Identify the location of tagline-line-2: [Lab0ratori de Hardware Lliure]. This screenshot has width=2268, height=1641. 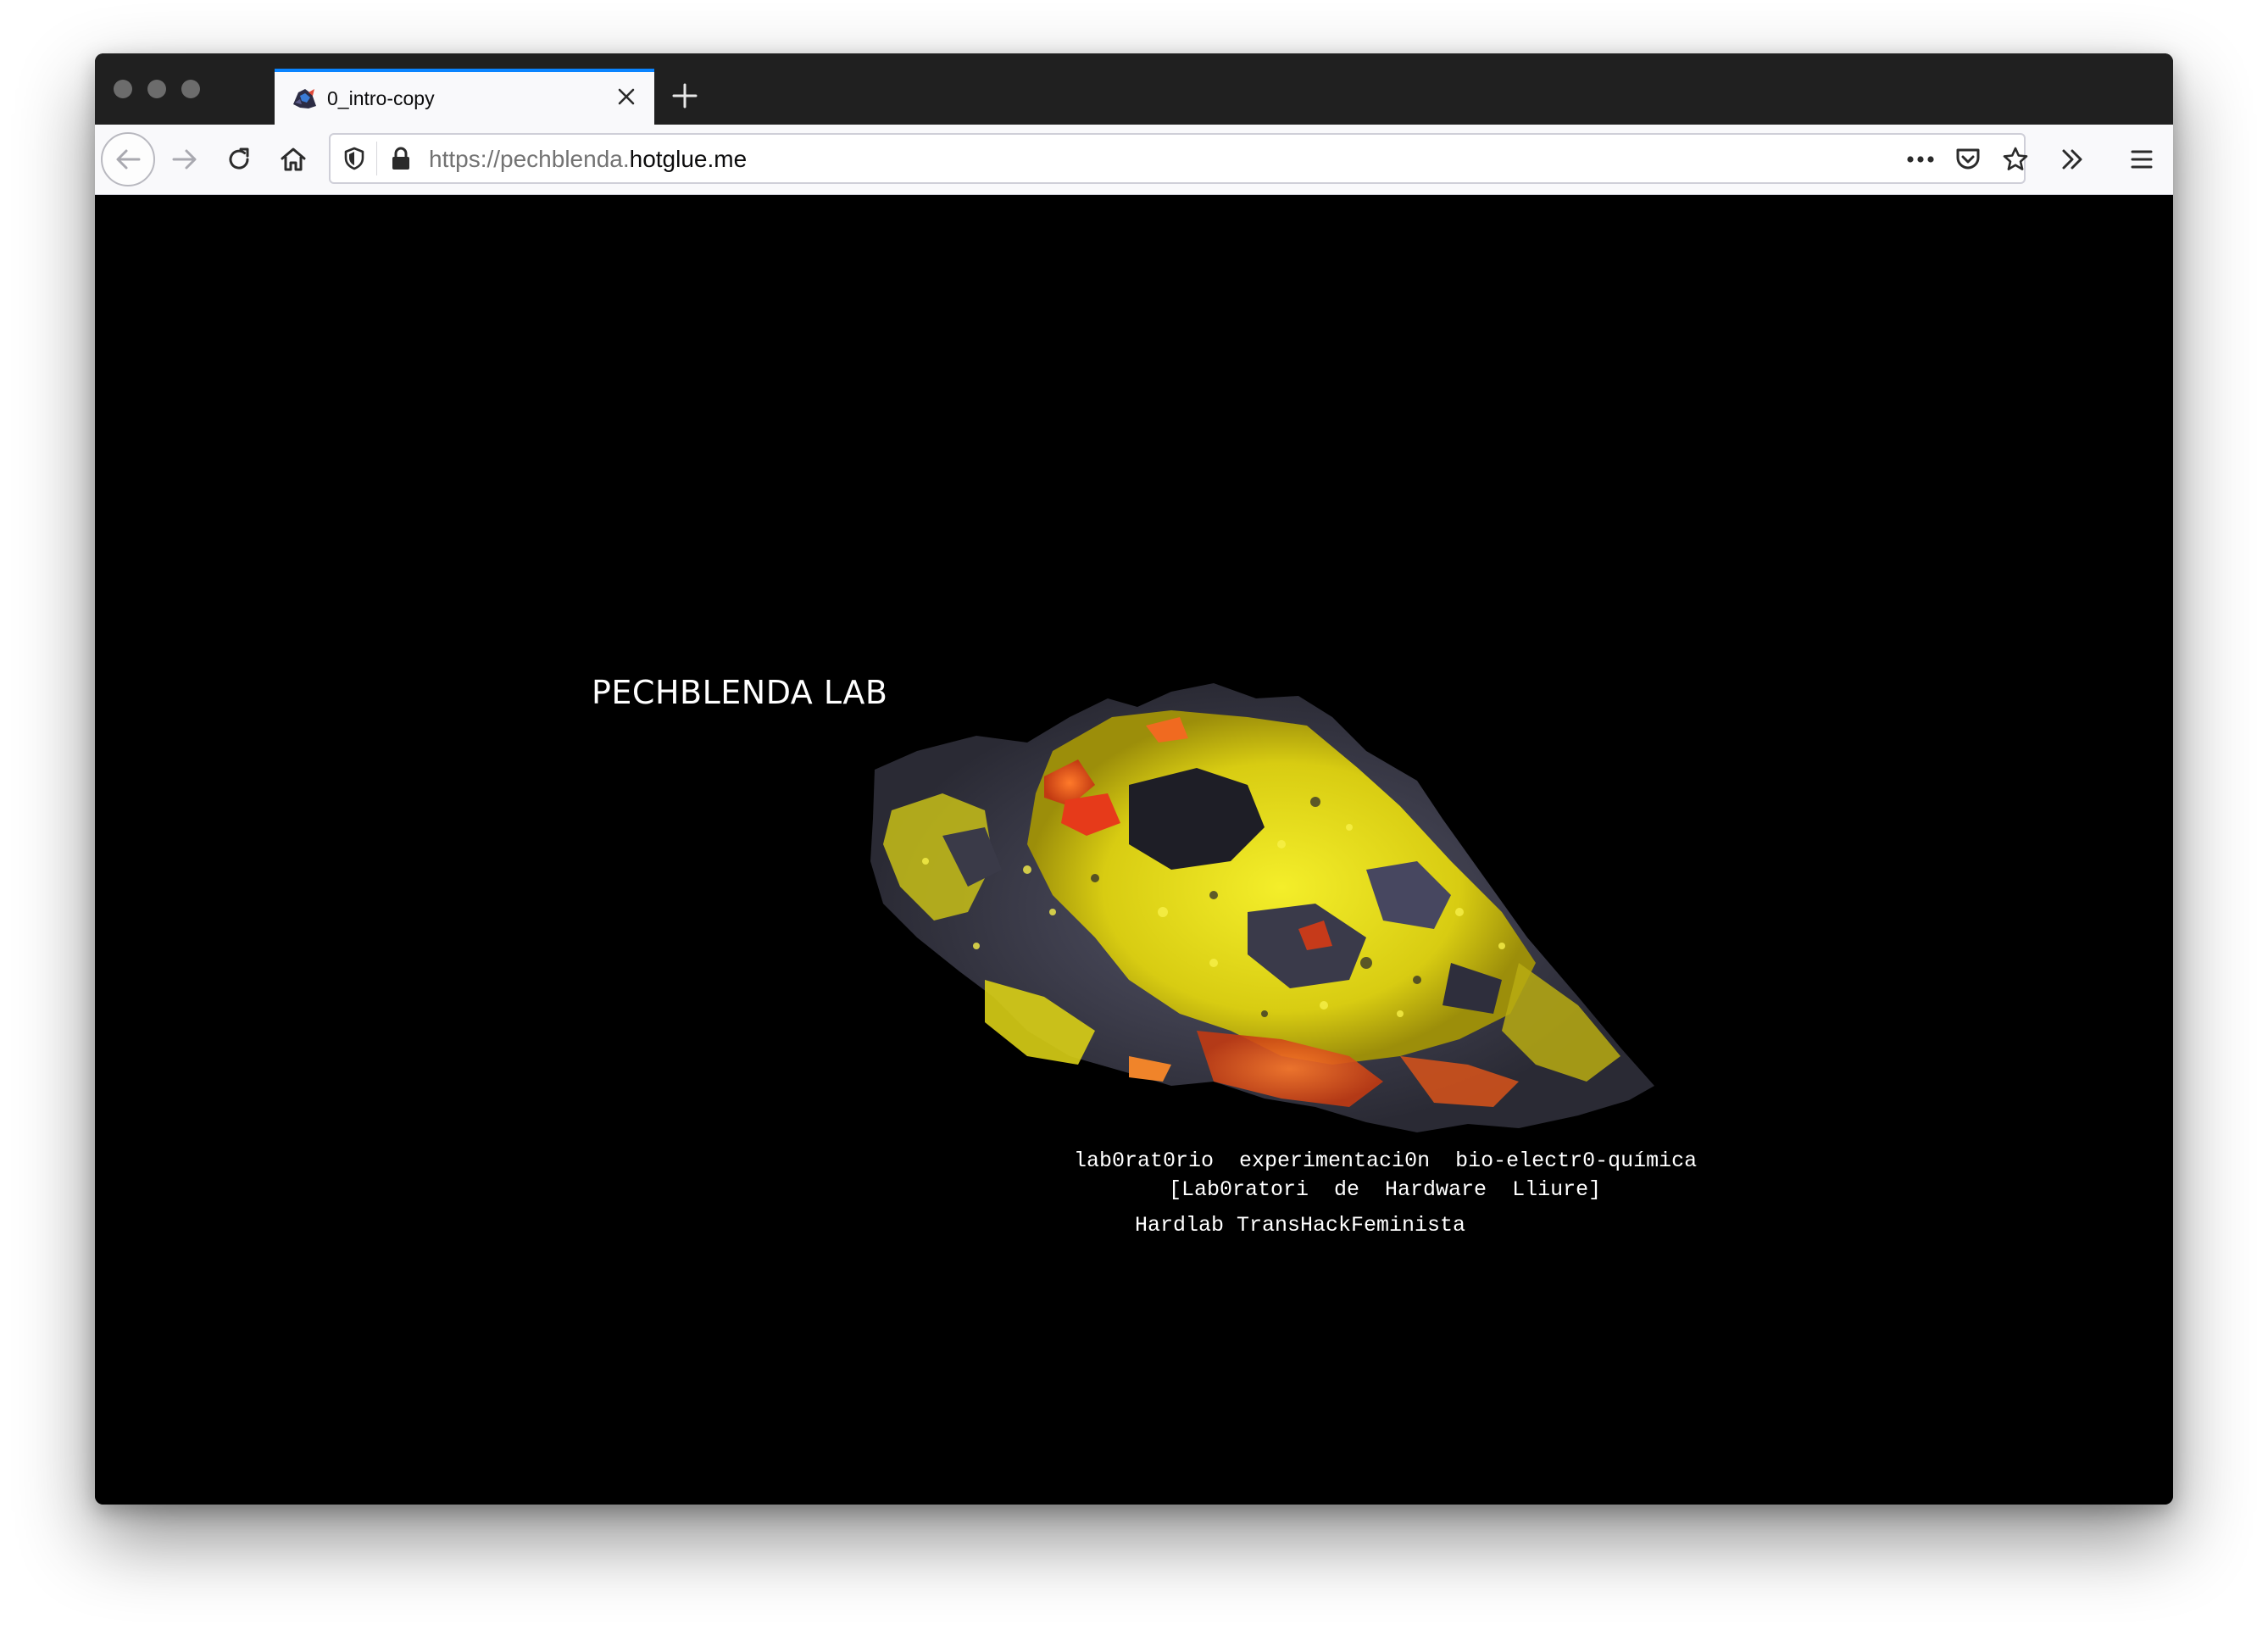
(1385, 1189).